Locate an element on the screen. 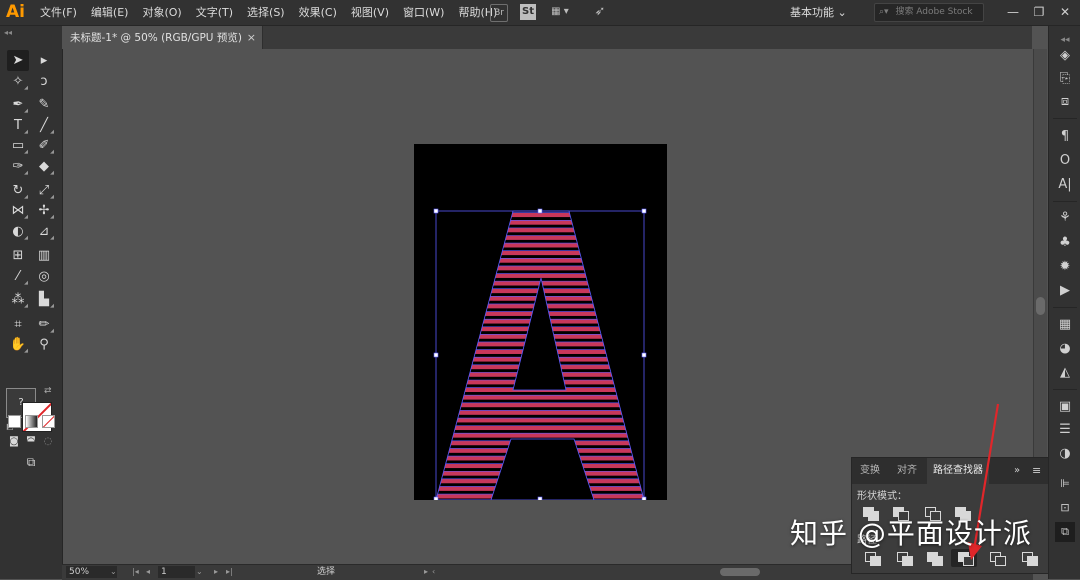  eraser-tool-icon: ◆ ◢ is located at coordinates (44, 166).